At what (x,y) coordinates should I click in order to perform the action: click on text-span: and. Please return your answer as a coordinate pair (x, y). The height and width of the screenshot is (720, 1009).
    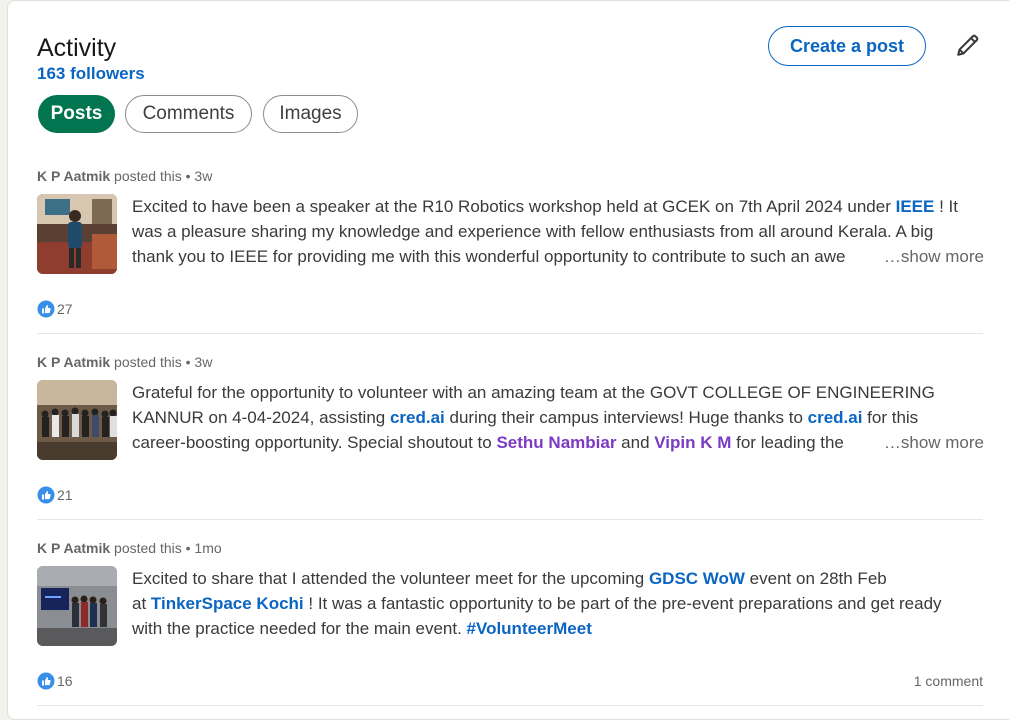
    Looking at the image, I should click on (635, 442).